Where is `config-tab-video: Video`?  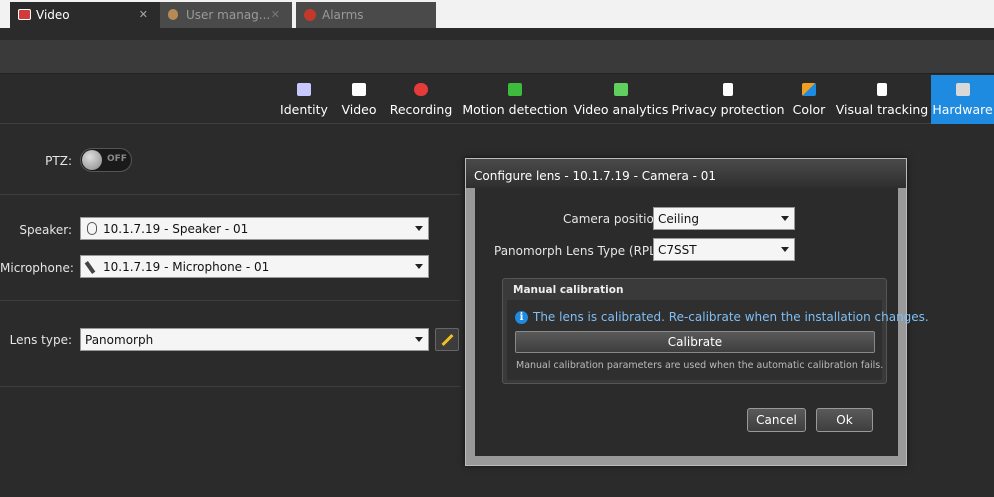 config-tab-video: Video is located at coordinates (359, 99).